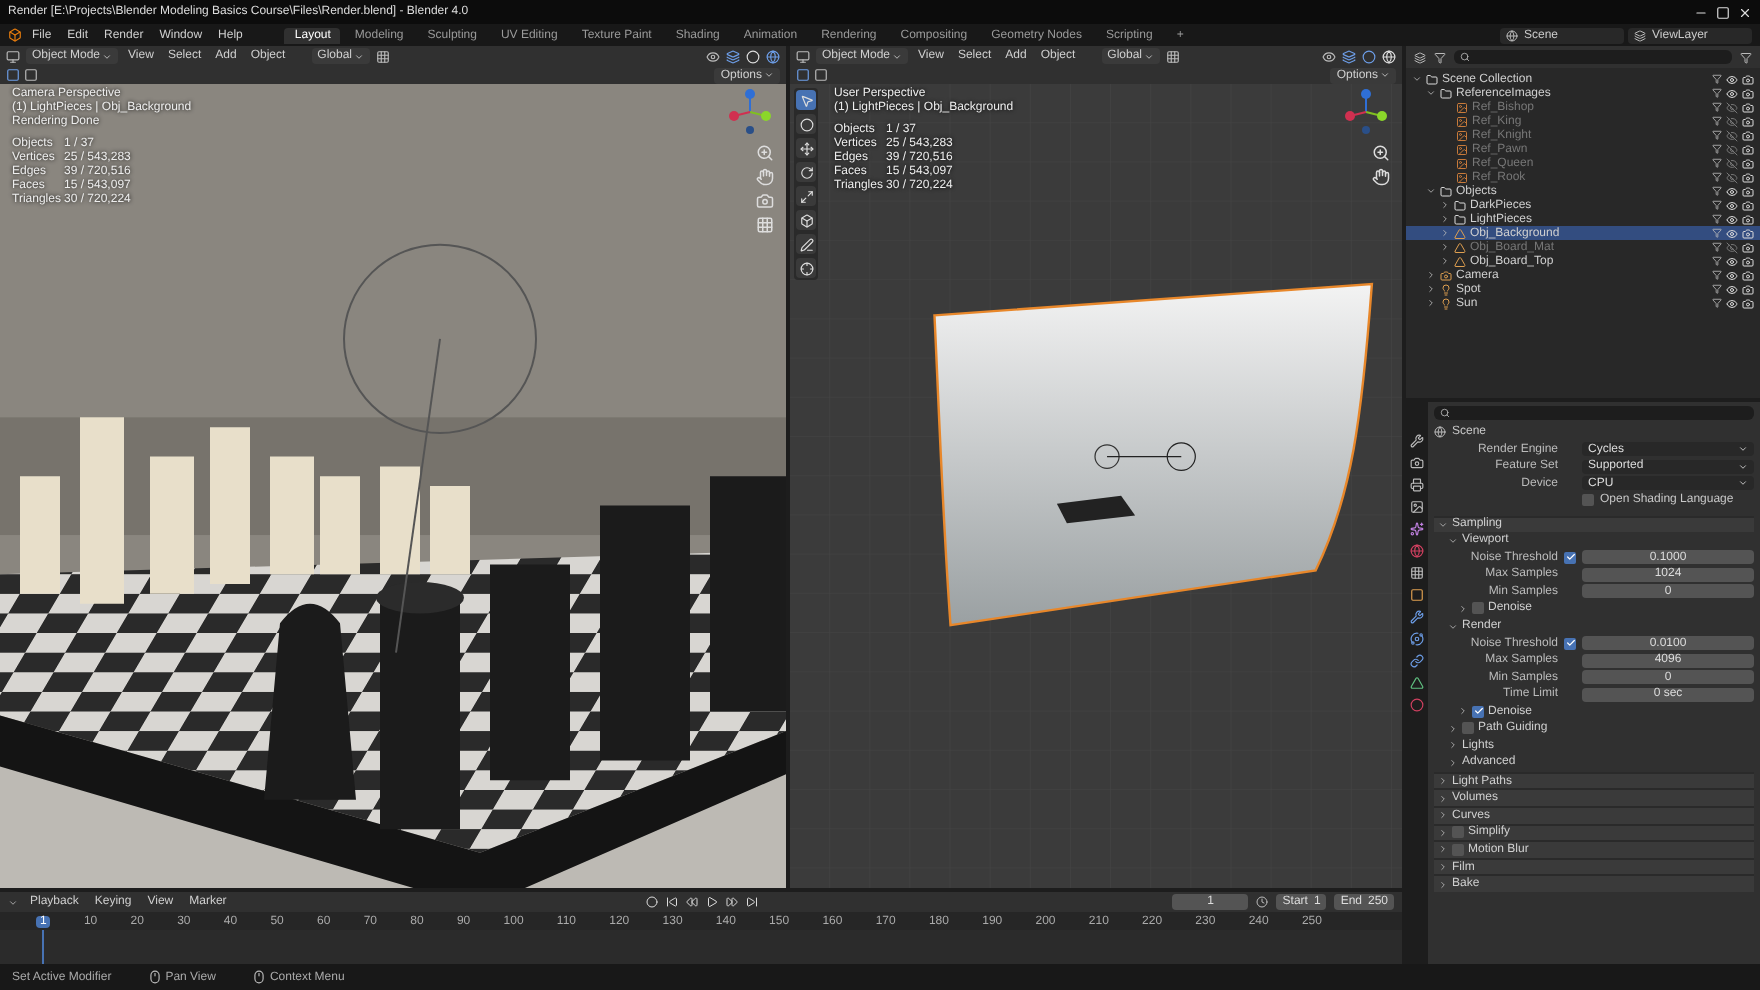 The image size is (1760, 990). What do you see at coordinates (806, 220) in the screenshot?
I see `cube-icon` at bounding box center [806, 220].